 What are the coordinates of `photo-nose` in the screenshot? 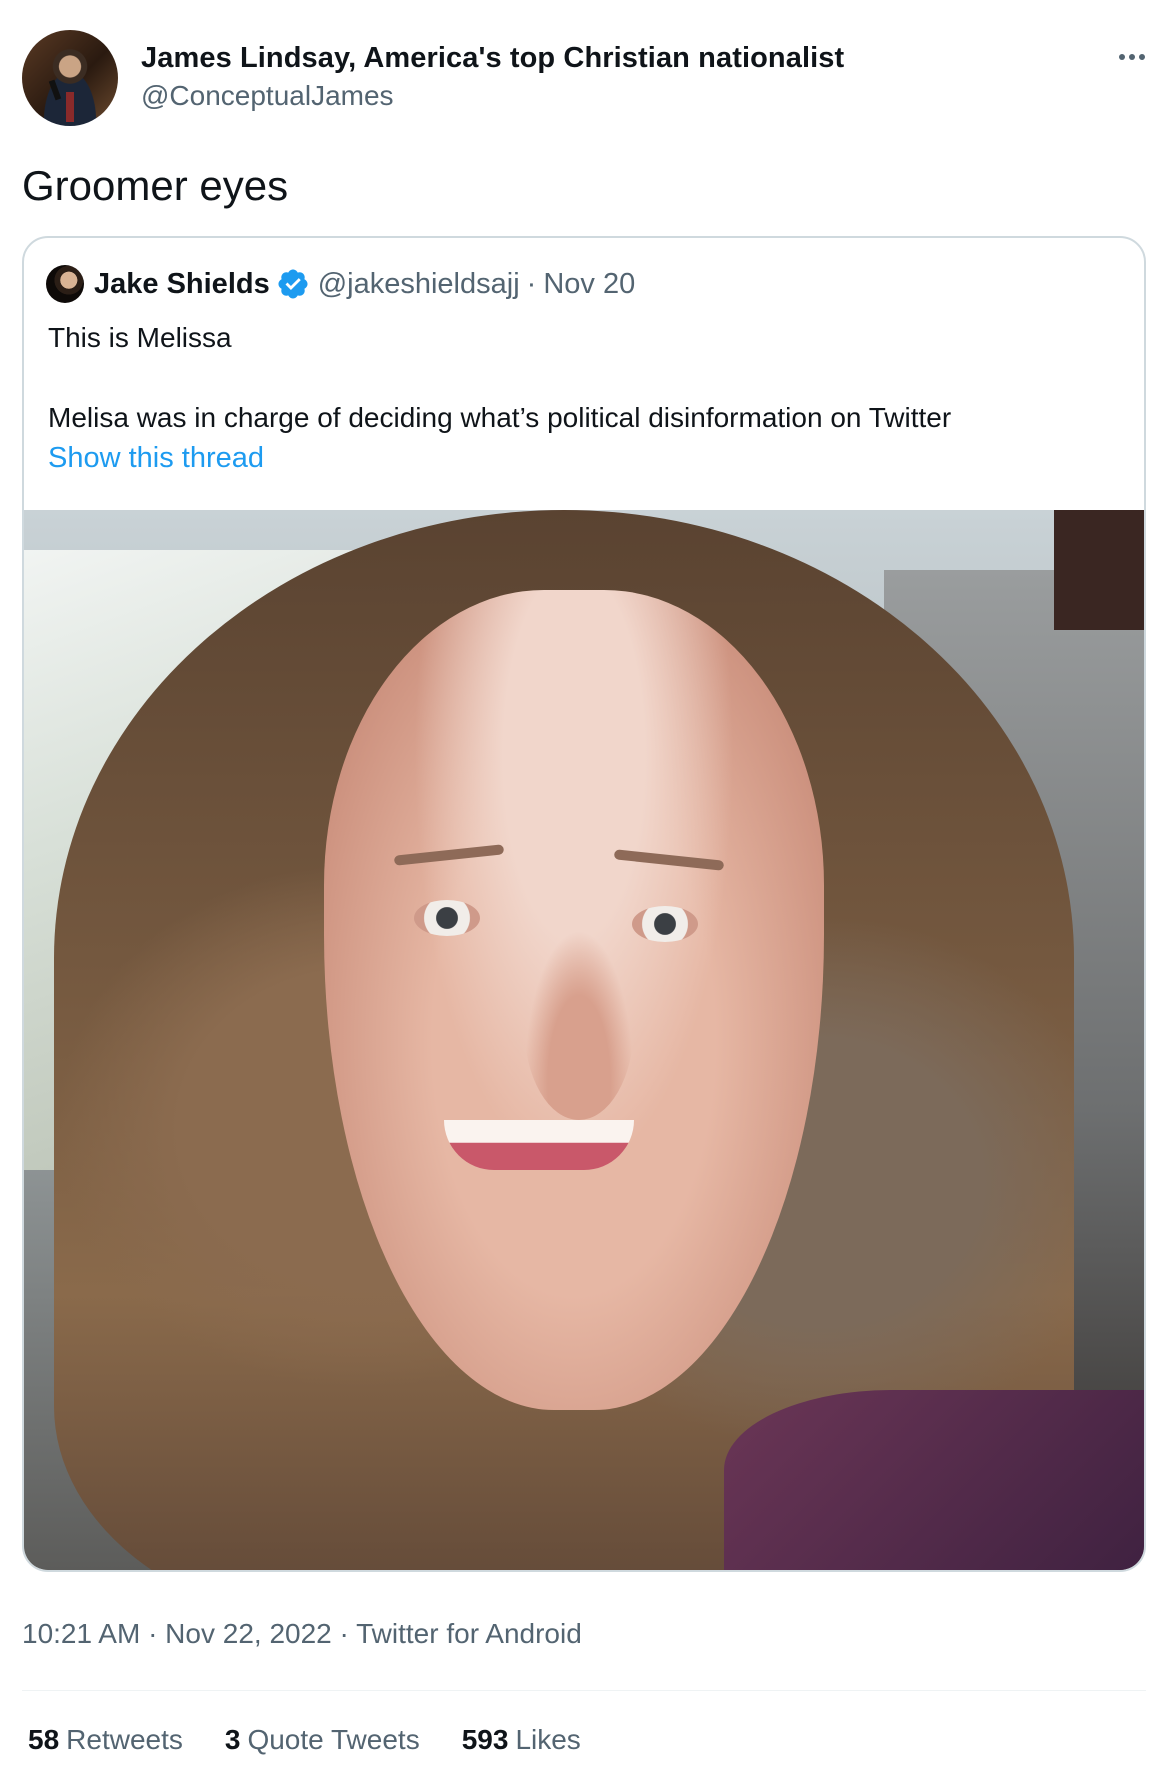 It's located at (579, 1025).